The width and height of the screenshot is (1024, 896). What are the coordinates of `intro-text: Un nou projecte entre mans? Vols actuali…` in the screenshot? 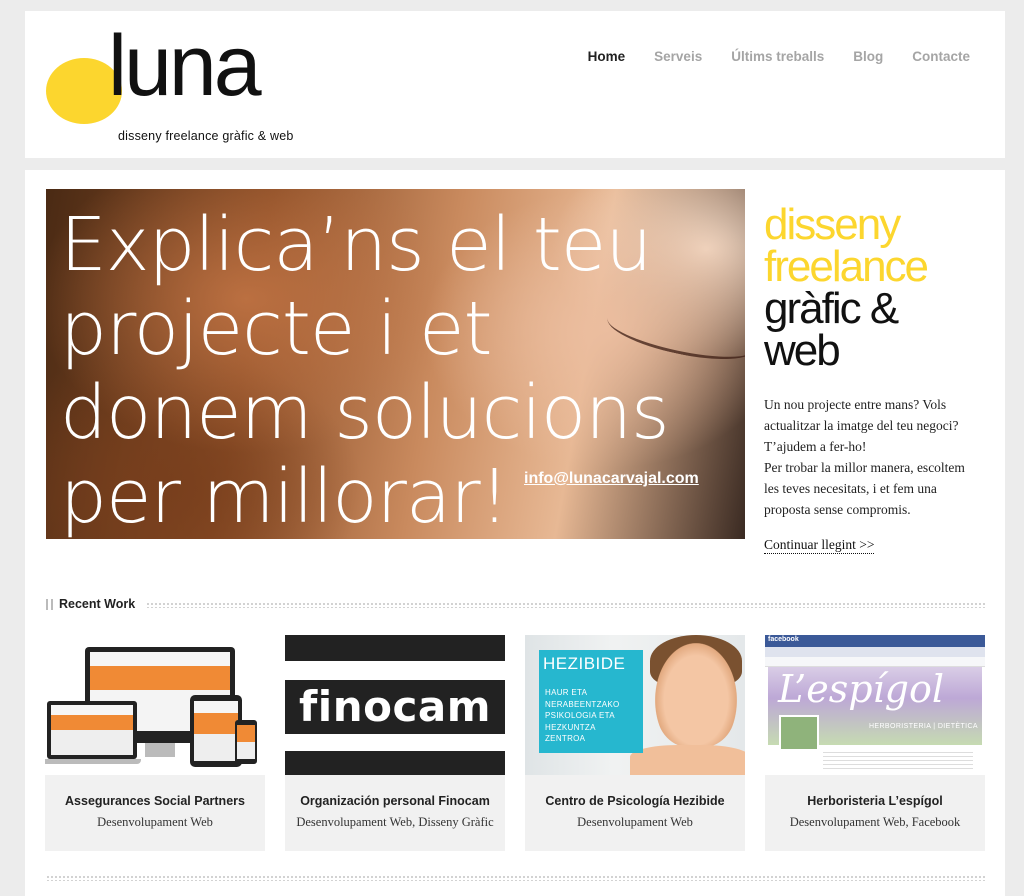 It's located at (876, 457).